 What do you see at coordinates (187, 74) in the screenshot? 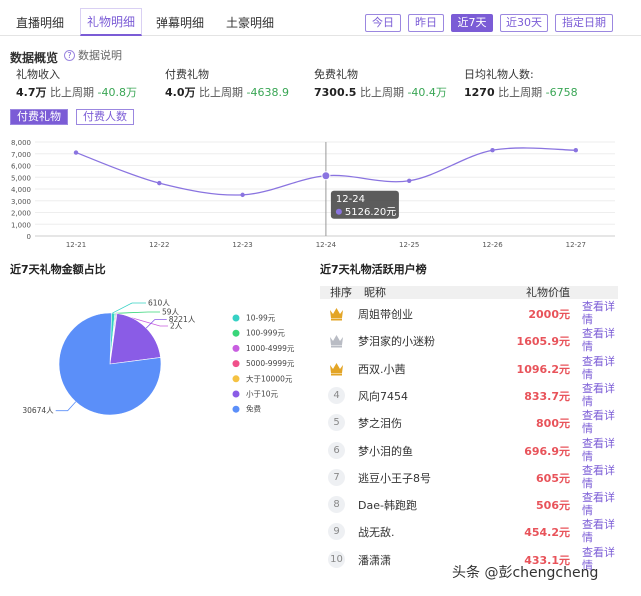
I see `metric-label: 付费礼物` at bounding box center [187, 74].